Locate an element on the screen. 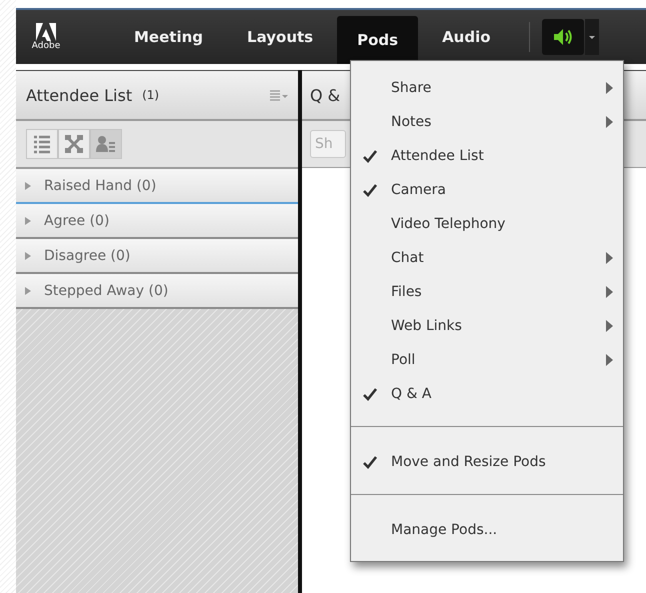  menu-option-label: Poll is located at coordinates (403, 360).